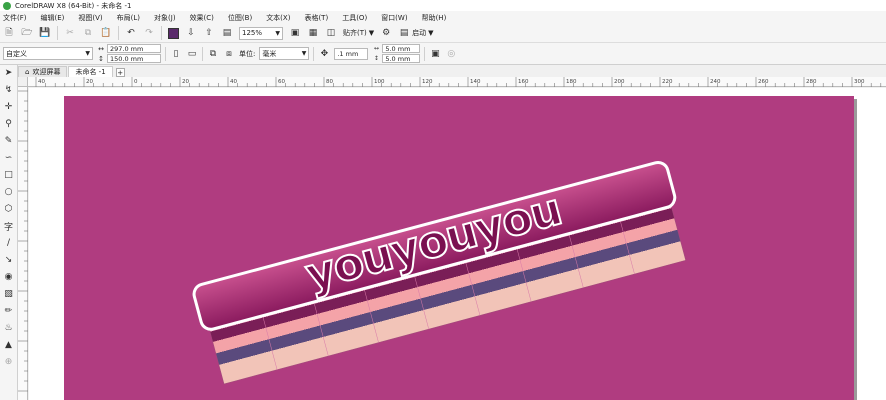 The image size is (886, 400). Describe the element at coordinates (229, 54) in the screenshot. I see `current-page-icon: ⧈` at that location.